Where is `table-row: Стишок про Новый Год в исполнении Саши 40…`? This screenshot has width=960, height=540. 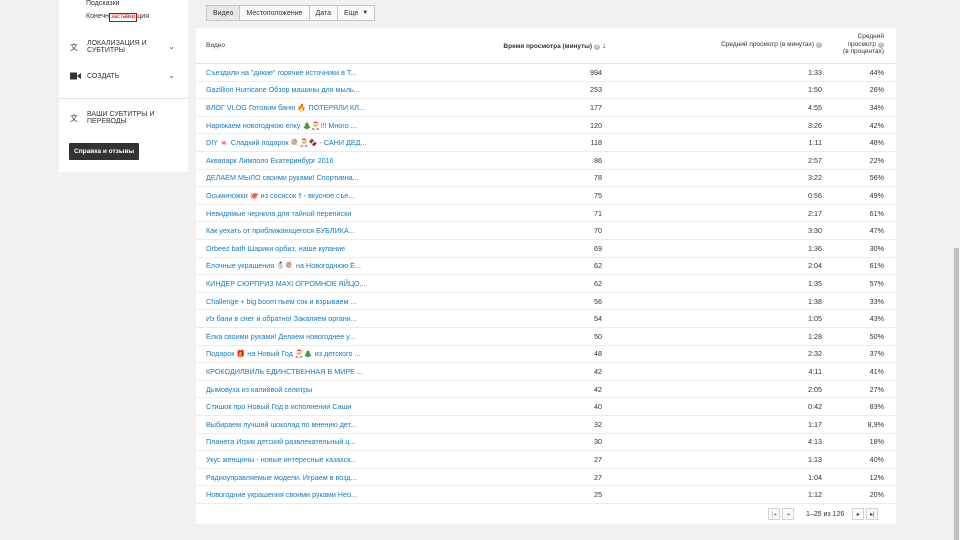
table-row: Стишок про Новый Год в исполнении Саши 40… is located at coordinates (546, 407).